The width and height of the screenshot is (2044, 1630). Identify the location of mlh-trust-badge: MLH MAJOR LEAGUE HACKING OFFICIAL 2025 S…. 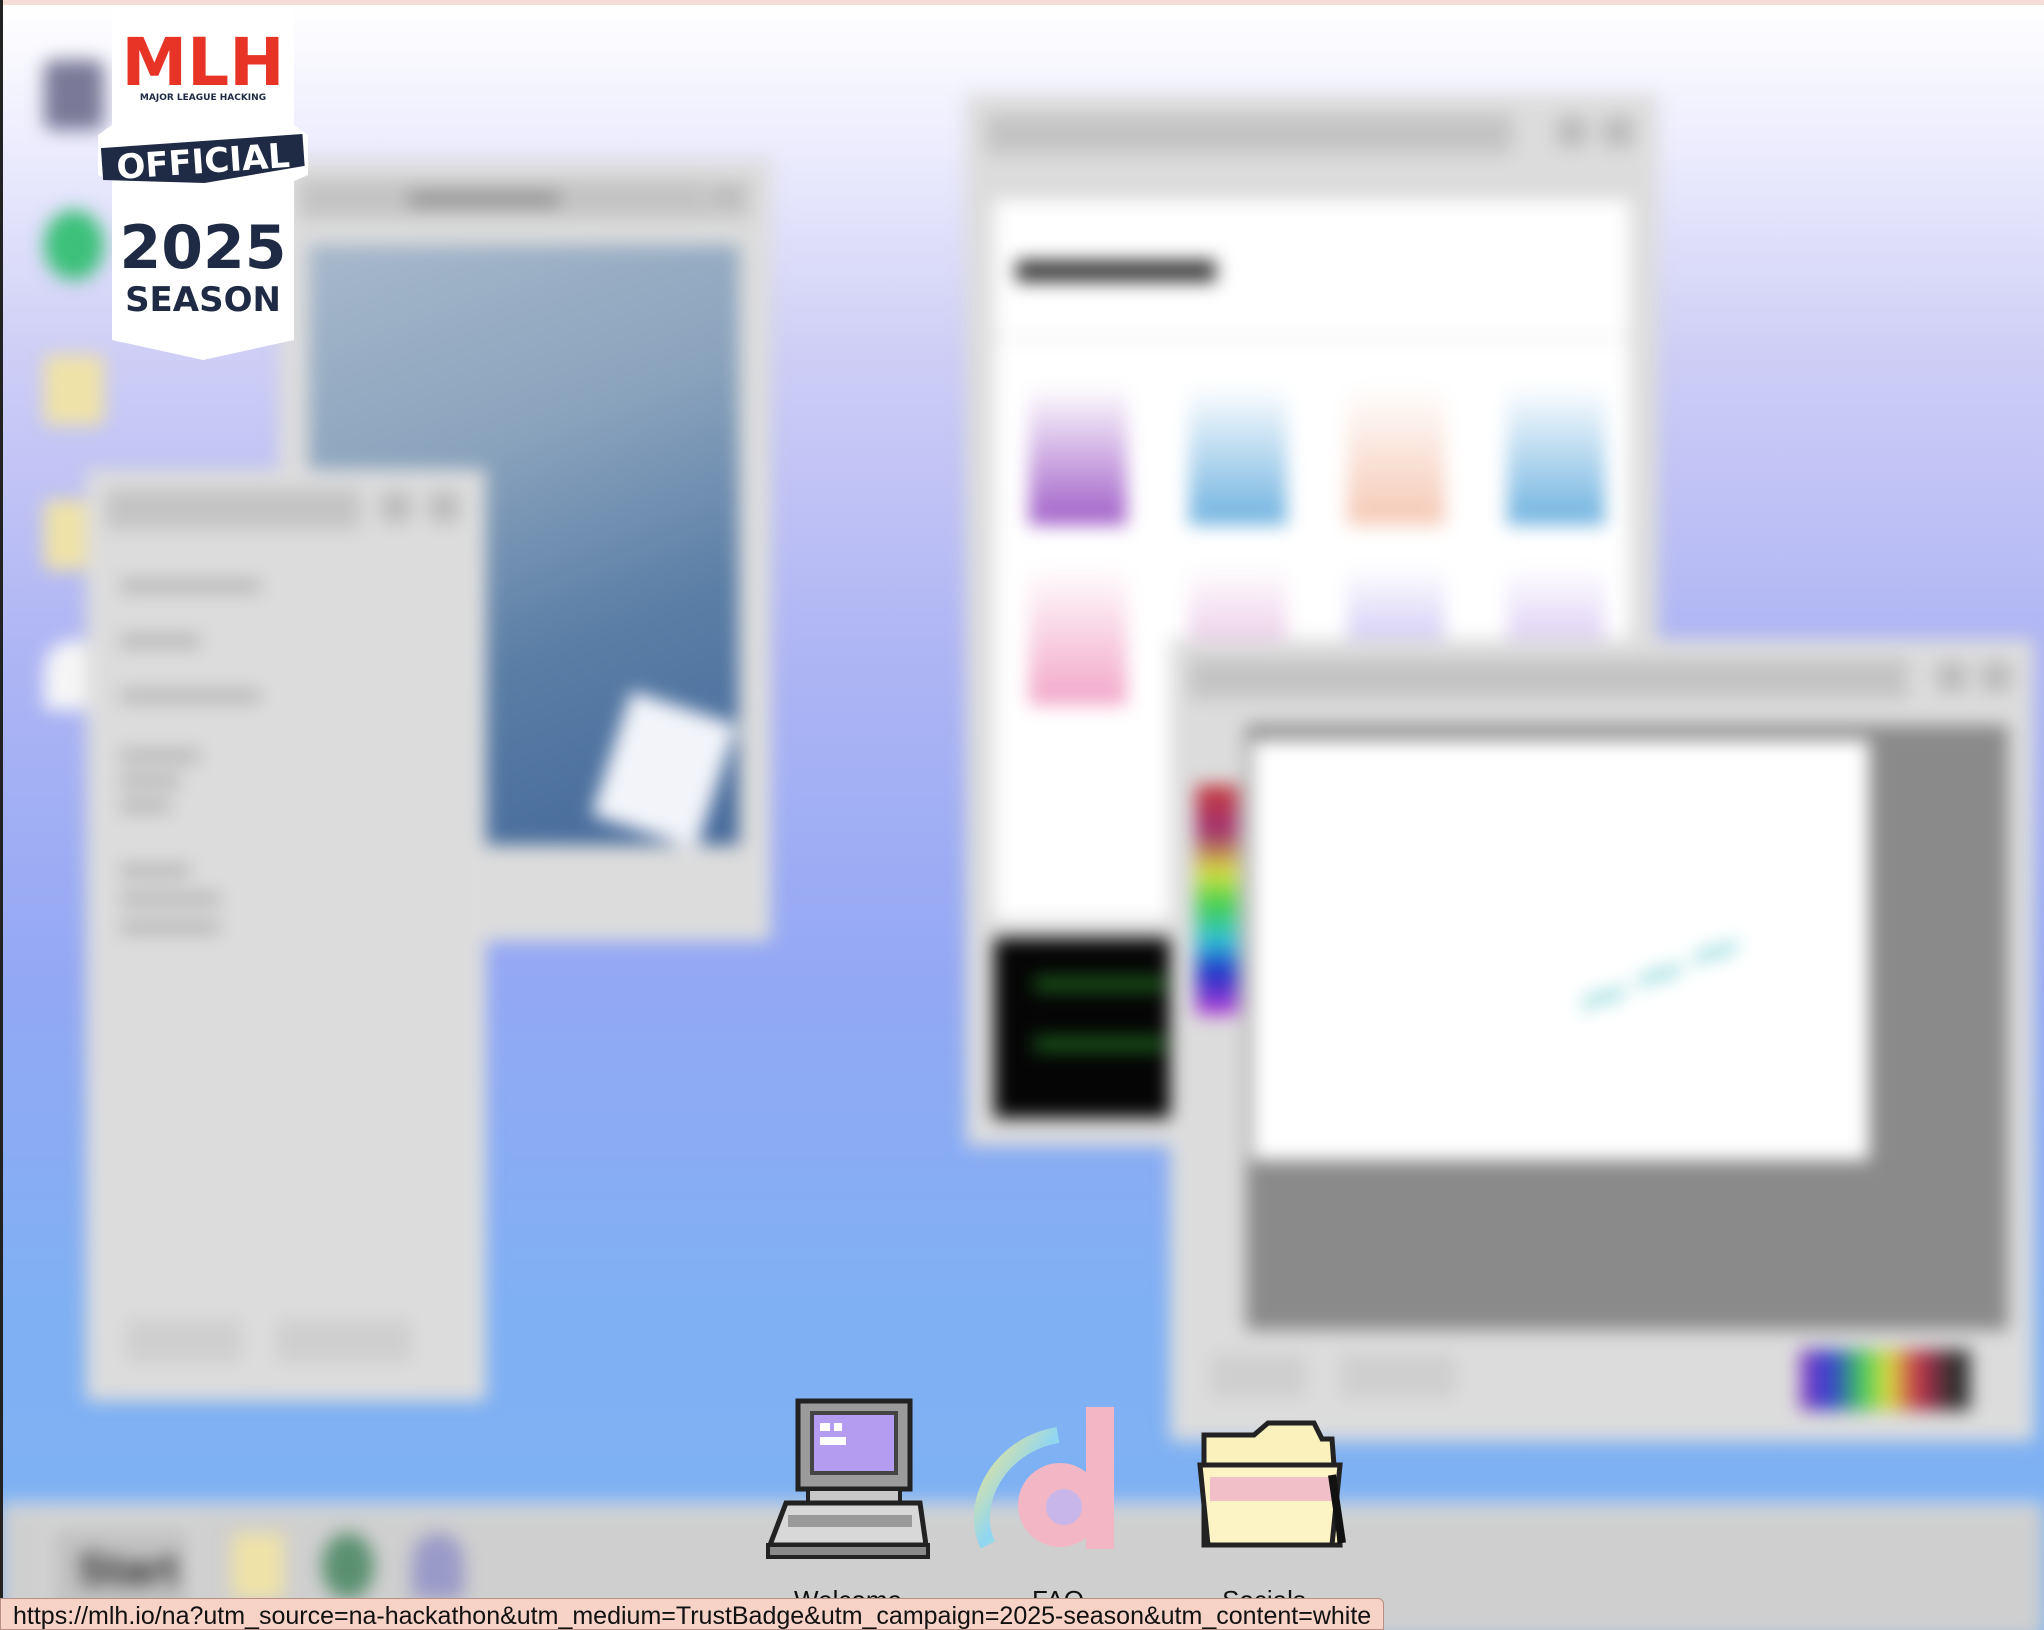
(203, 182).